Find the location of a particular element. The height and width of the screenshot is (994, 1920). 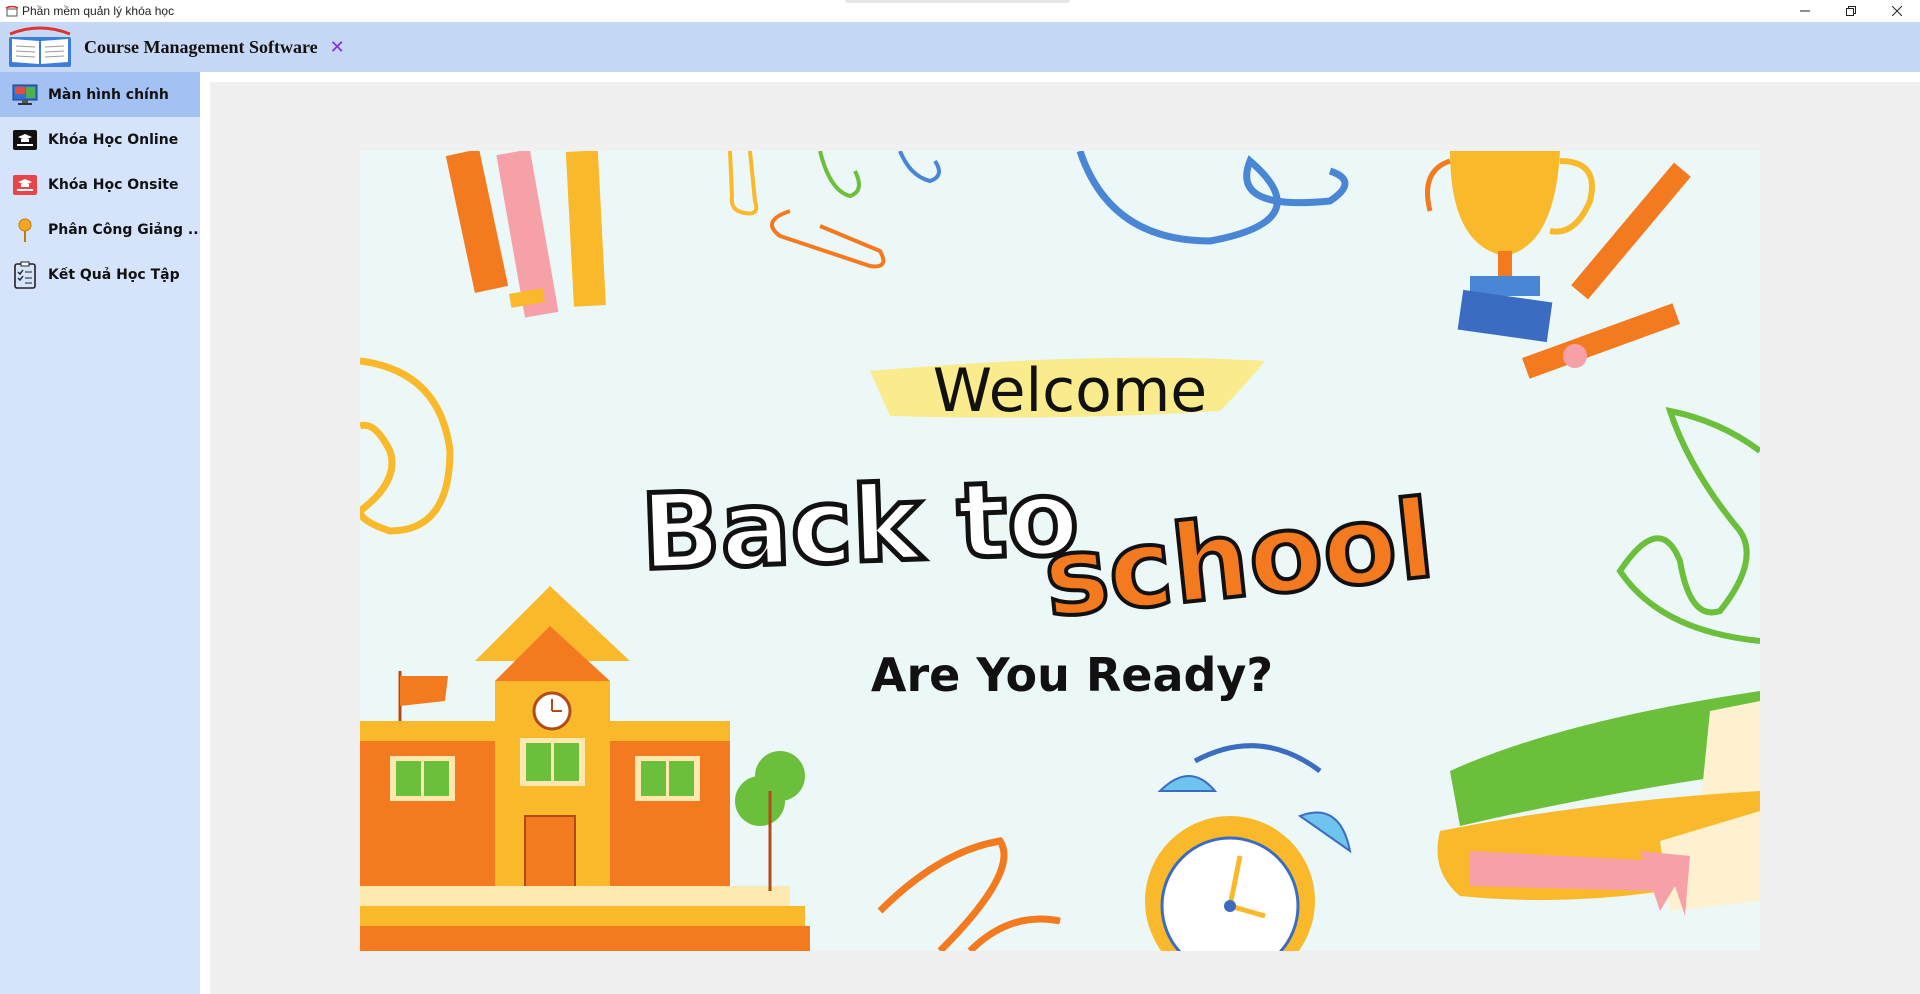

alarm-clock-illustration is located at coordinates (1248, 847).